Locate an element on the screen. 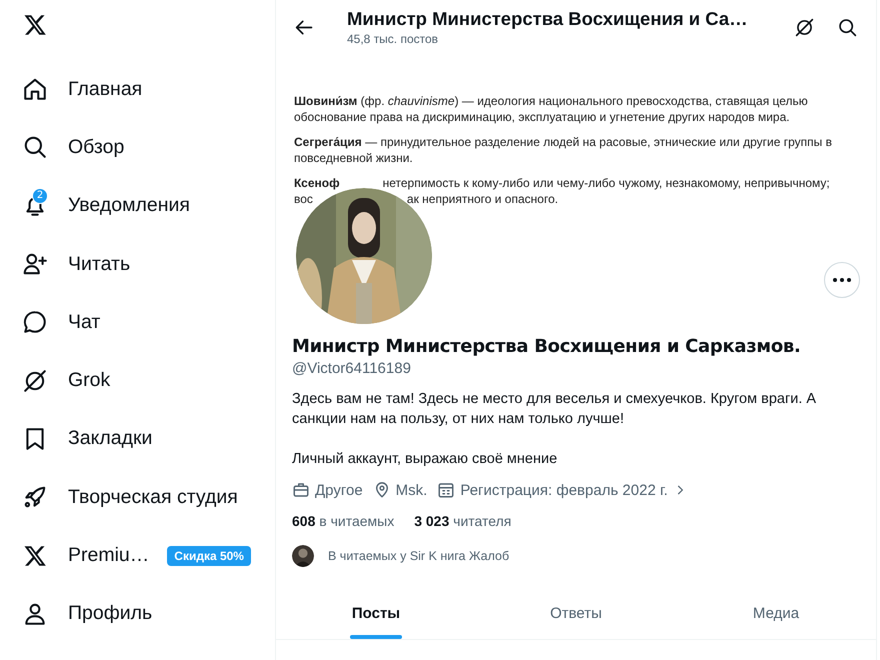  profile-tab: Медиа is located at coordinates (776, 613).